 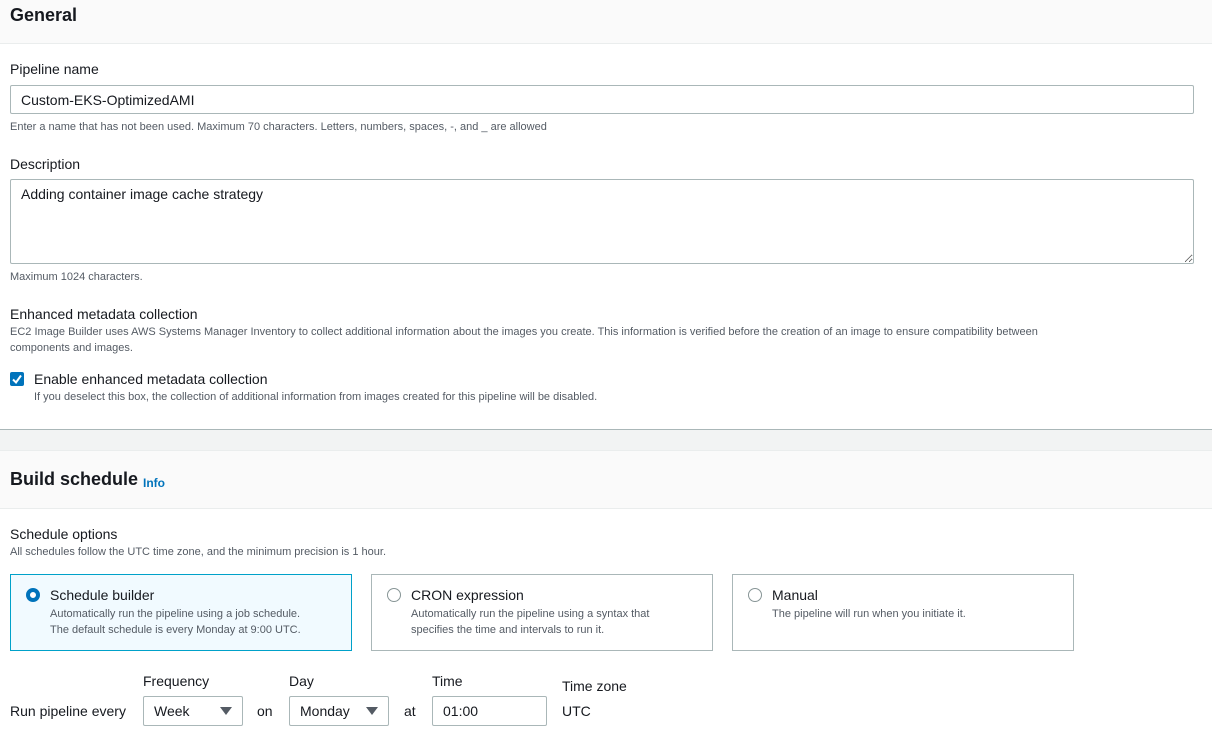 What do you see at coordinates (467, 595) in the screenshot?
I see `option-title: CRON expression` at bounding box center [467, 595].